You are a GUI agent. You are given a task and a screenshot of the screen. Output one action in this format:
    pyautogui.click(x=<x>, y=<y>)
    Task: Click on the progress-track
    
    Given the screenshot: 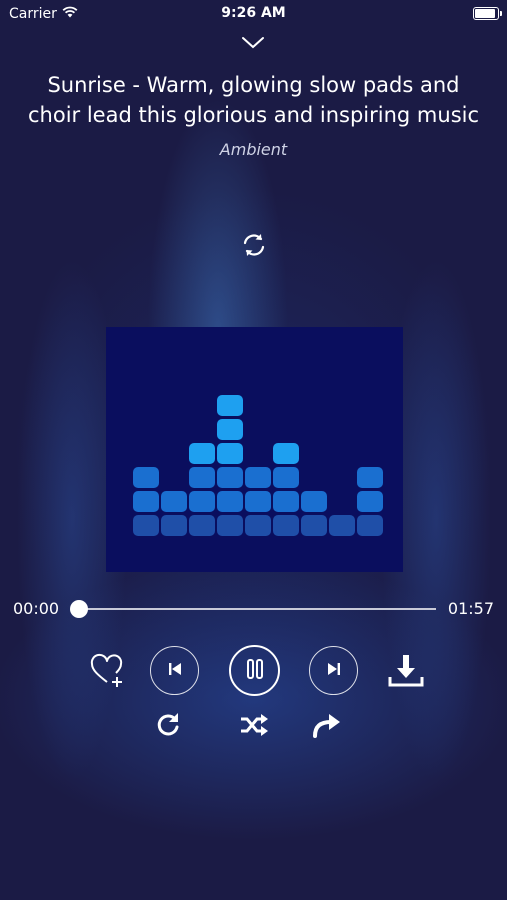 What is the action you would take?
    pyautogui.click(x=257, y=609)
    